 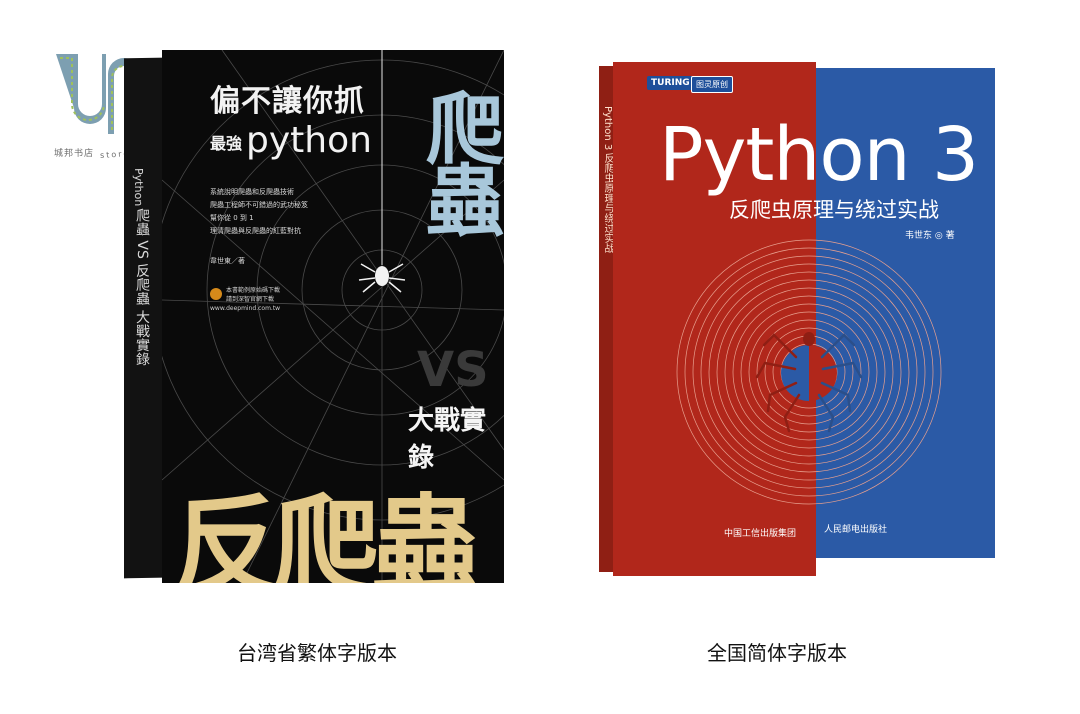 I want to click on spine-python-text: Python, so click(x=138, y=187).